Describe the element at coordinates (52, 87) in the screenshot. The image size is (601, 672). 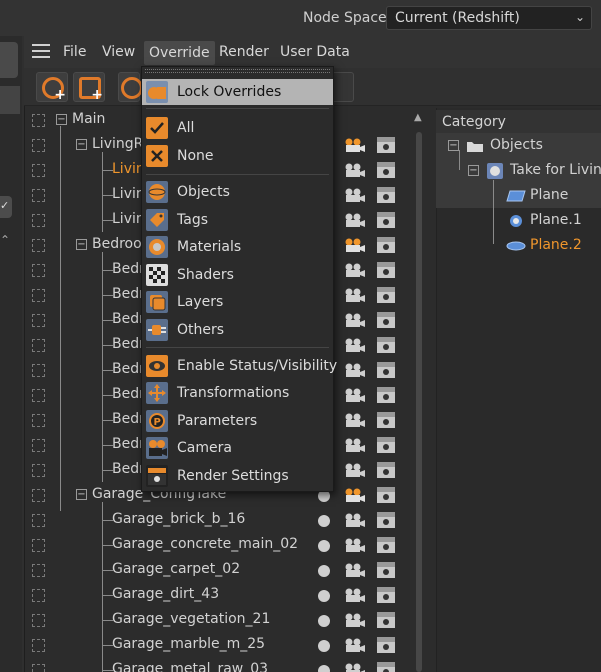
I see `add-take-button: +` at that location.